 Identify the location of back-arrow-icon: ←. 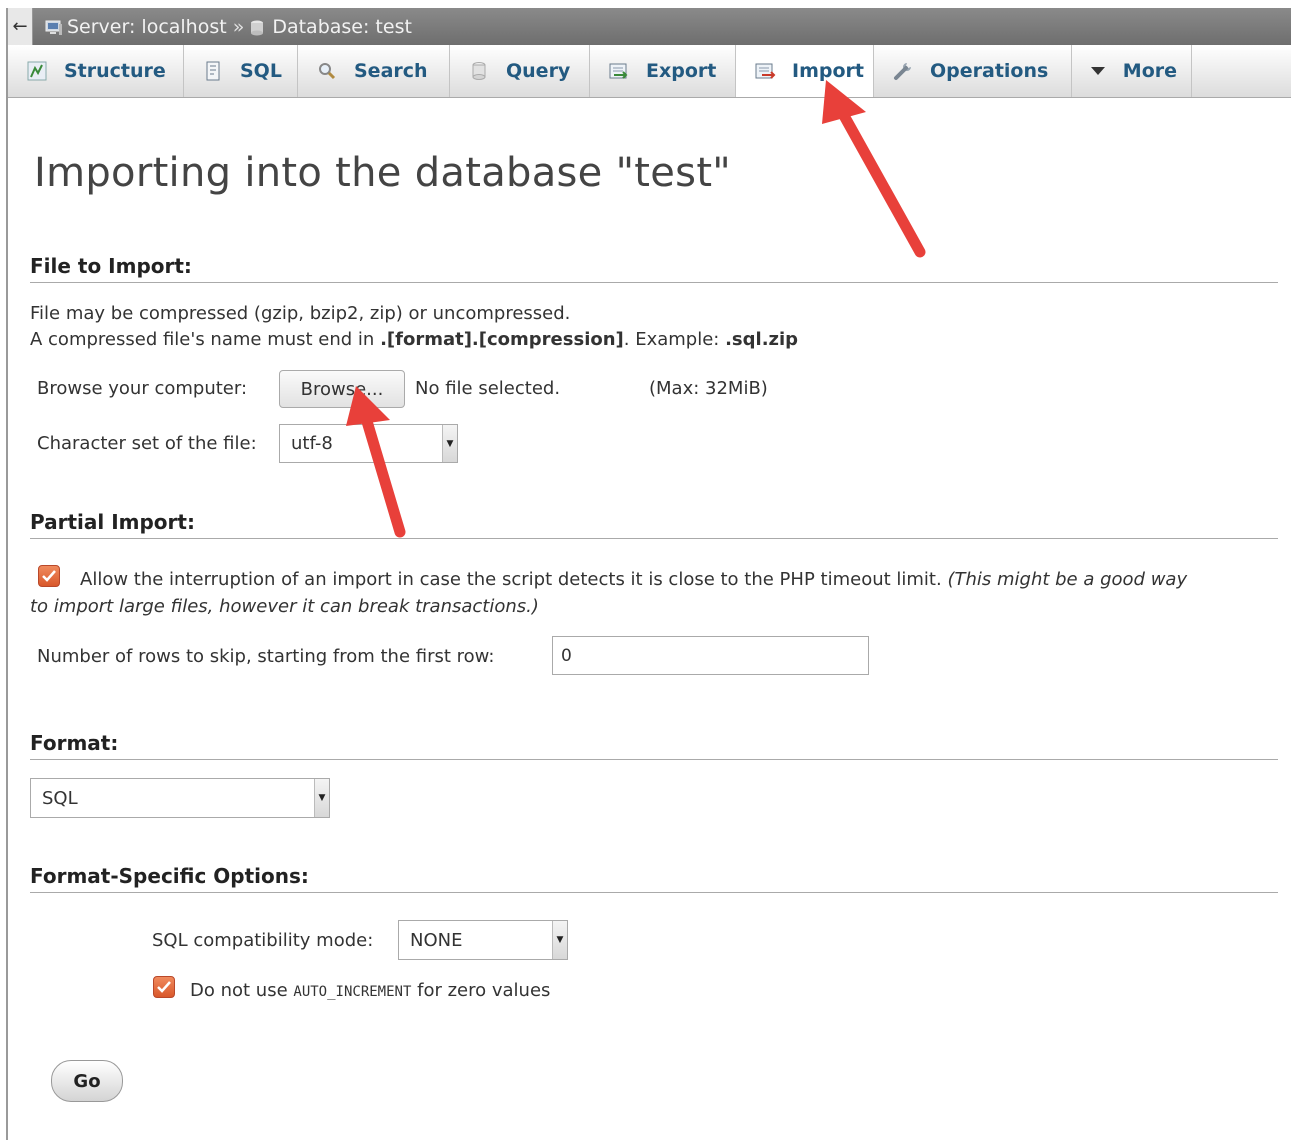
(20, 26).